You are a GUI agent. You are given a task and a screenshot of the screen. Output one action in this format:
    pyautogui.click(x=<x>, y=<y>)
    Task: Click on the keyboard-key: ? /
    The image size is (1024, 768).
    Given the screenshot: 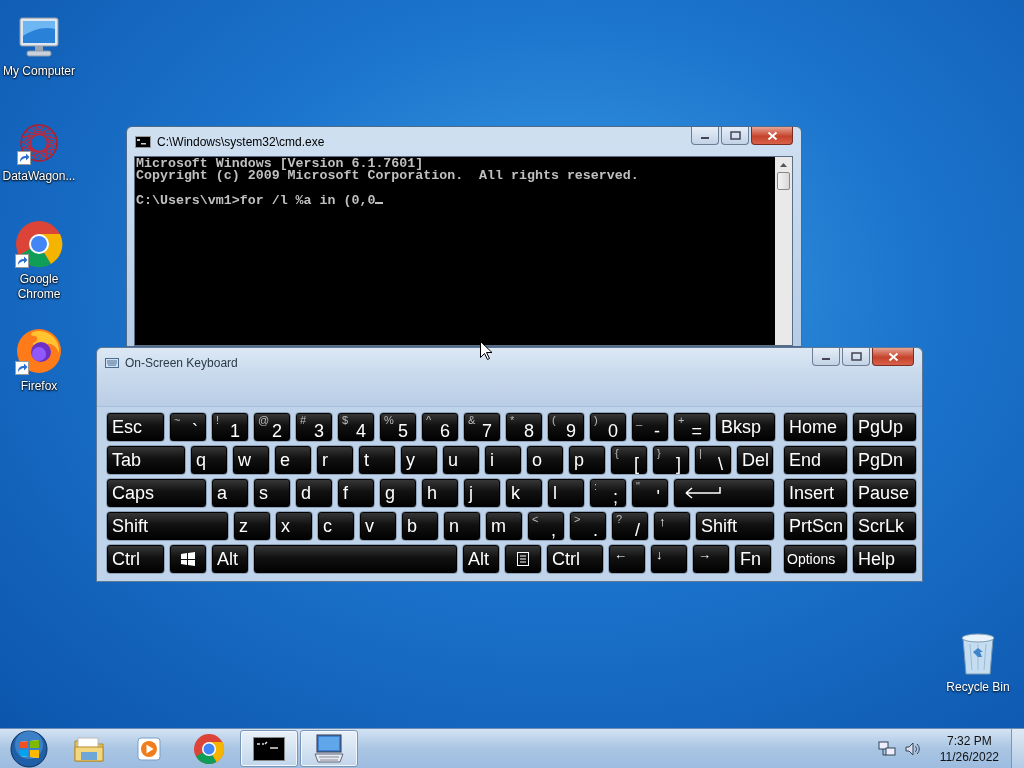 What is the action you would take?
    pyautogui.click(x=630, y=526)
    